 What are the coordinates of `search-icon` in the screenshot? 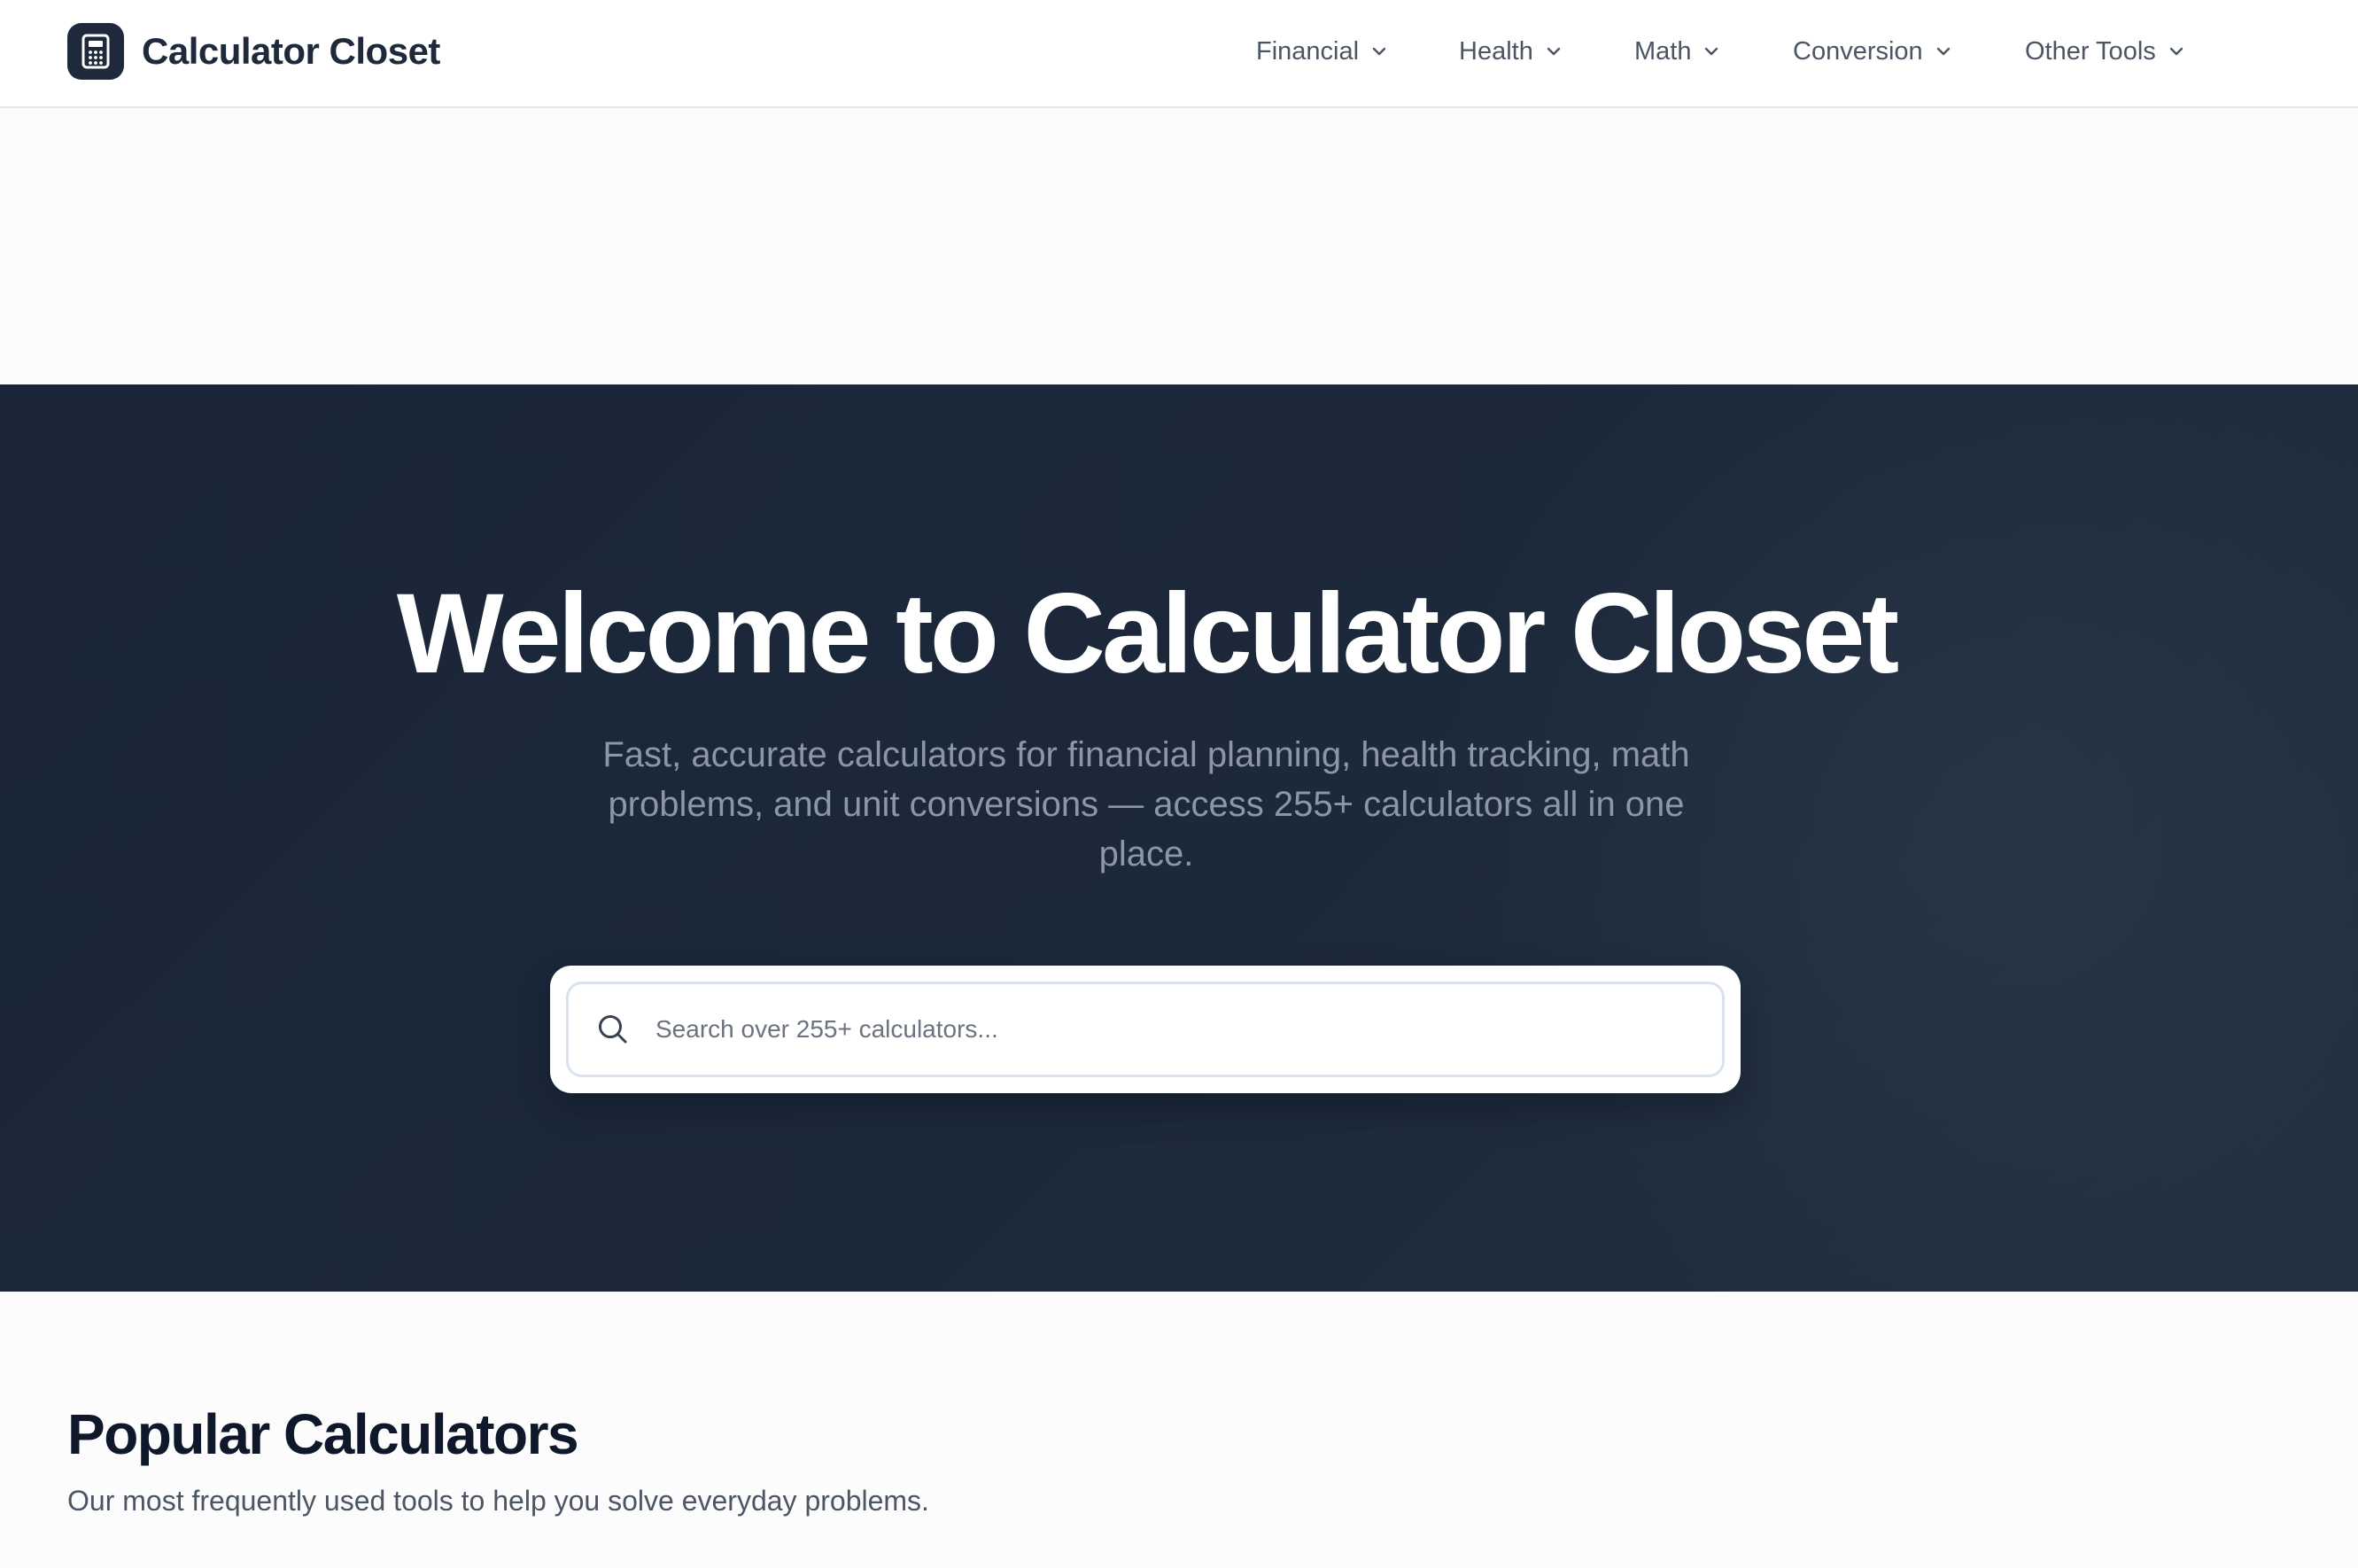 It's located at (613, 1029).